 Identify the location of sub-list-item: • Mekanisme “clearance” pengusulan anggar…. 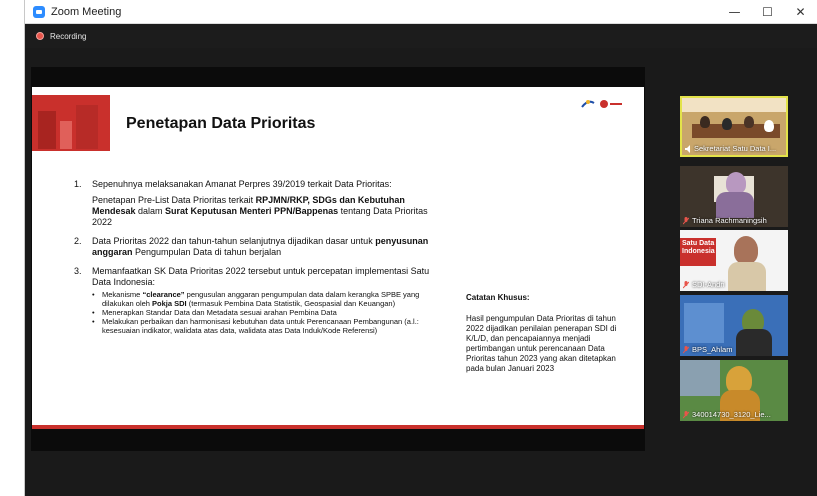
(256, 299).